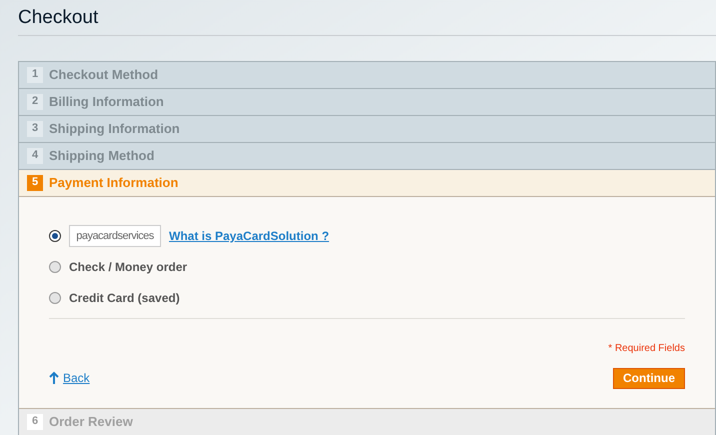 The width and height of the screenshot is (716, 435). What do you see at coordinates (91, 421) in the screenshot?
I see `step-title: Order Review` at bounding box center [91, 421].